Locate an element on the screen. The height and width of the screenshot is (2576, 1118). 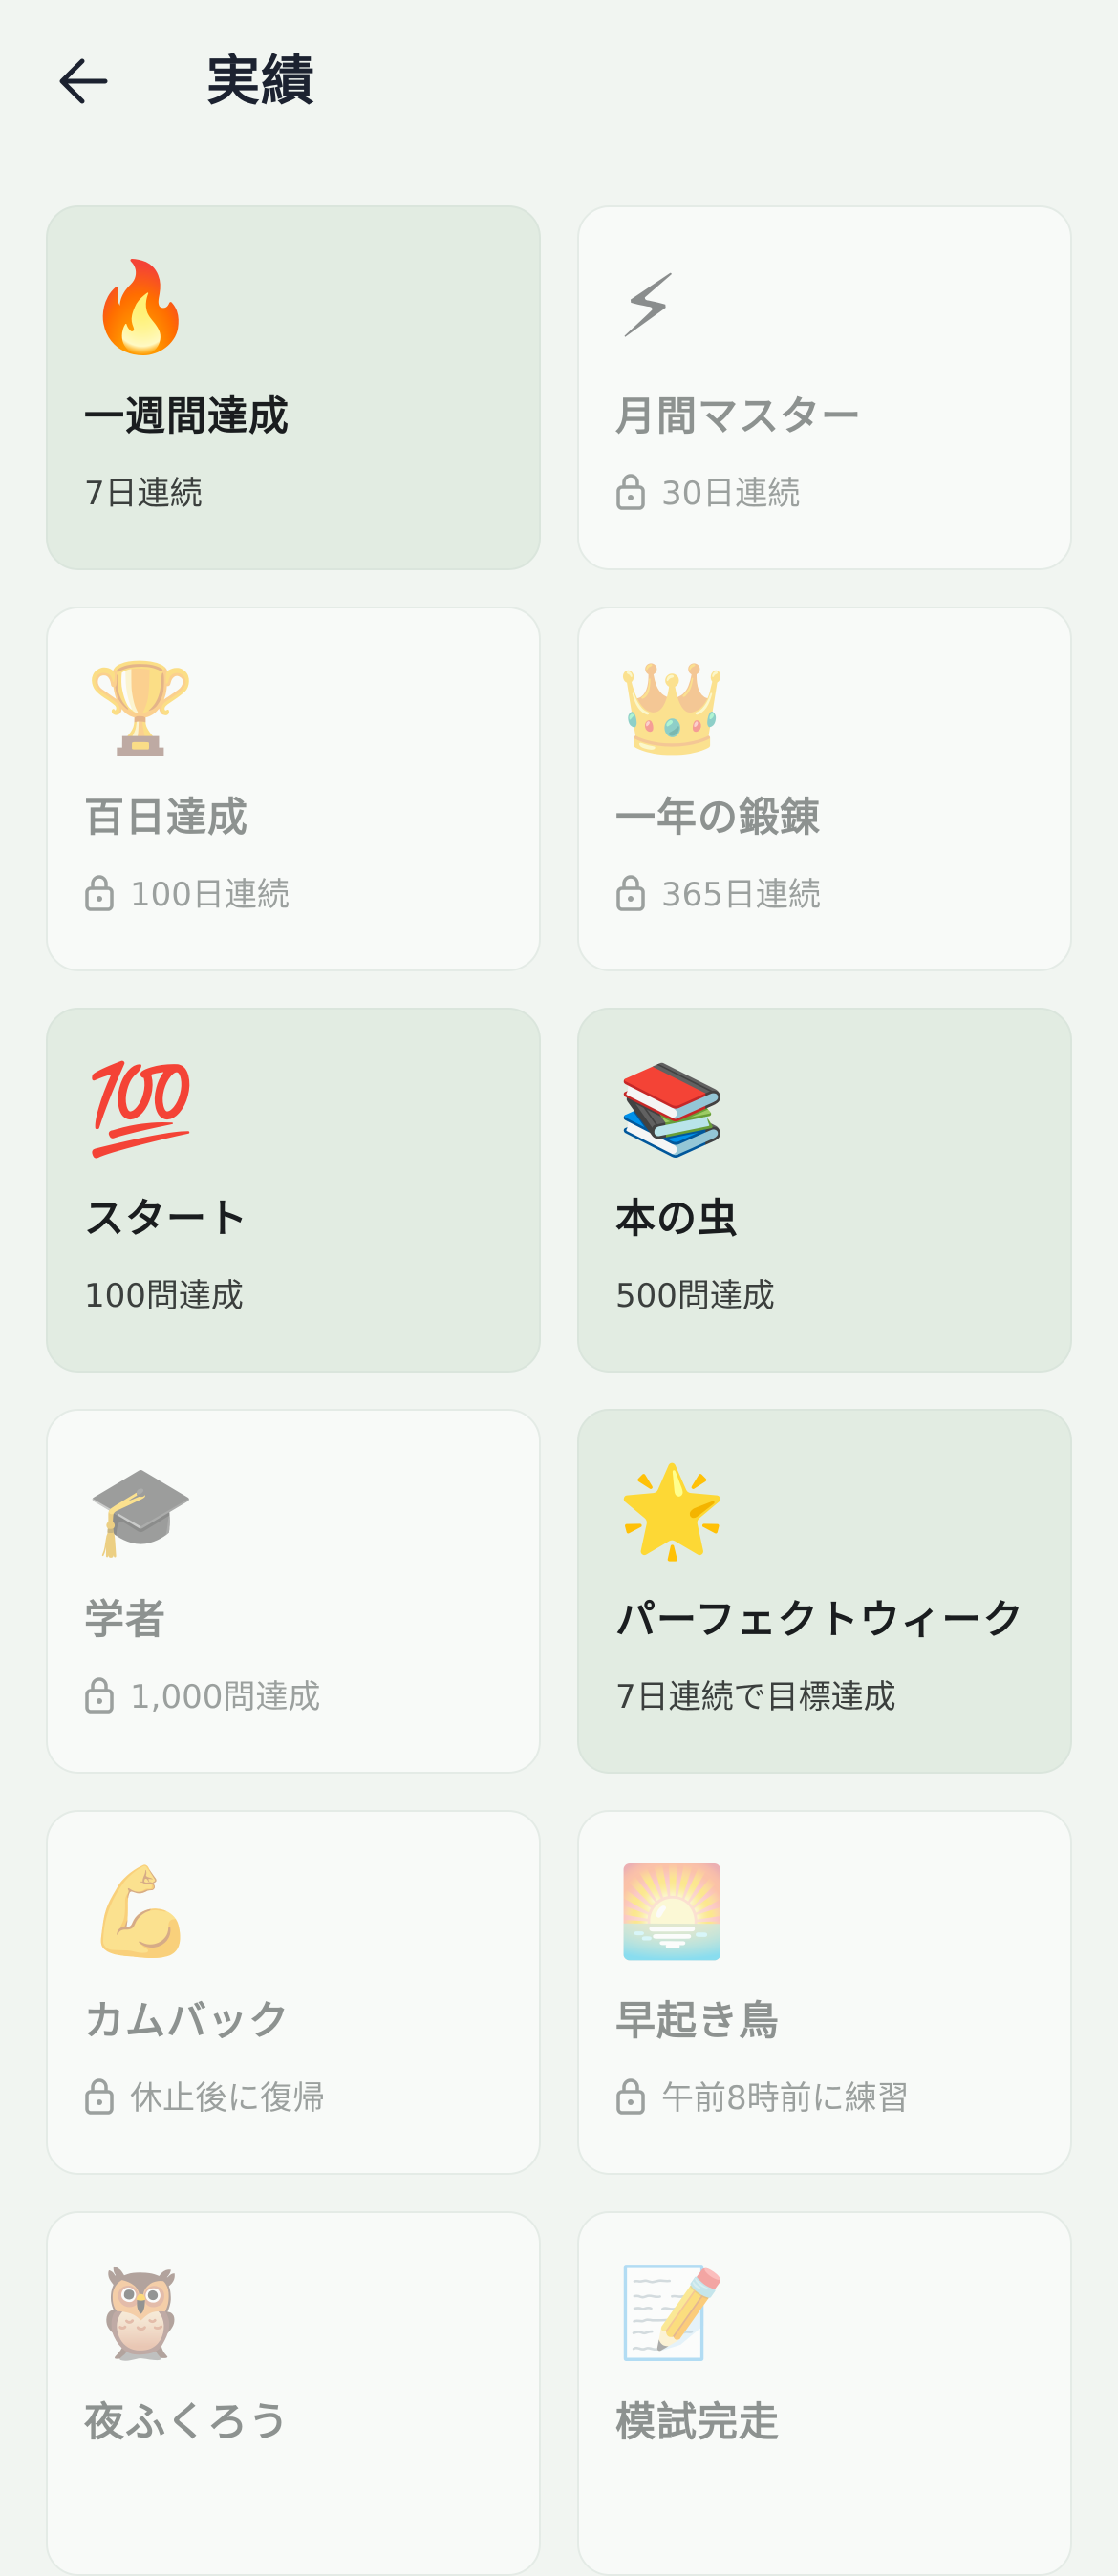
achievement-card: 💯 スタート 100問達成 is located at coordinates (294, 1190).